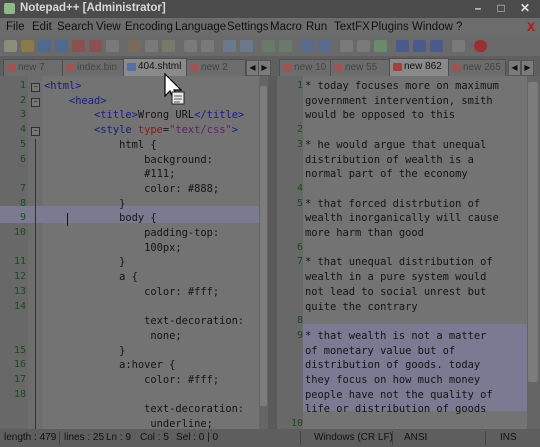 The width and height of the screenshot is (540, 447). I want to click on line-number: 2, so click(13, 100).